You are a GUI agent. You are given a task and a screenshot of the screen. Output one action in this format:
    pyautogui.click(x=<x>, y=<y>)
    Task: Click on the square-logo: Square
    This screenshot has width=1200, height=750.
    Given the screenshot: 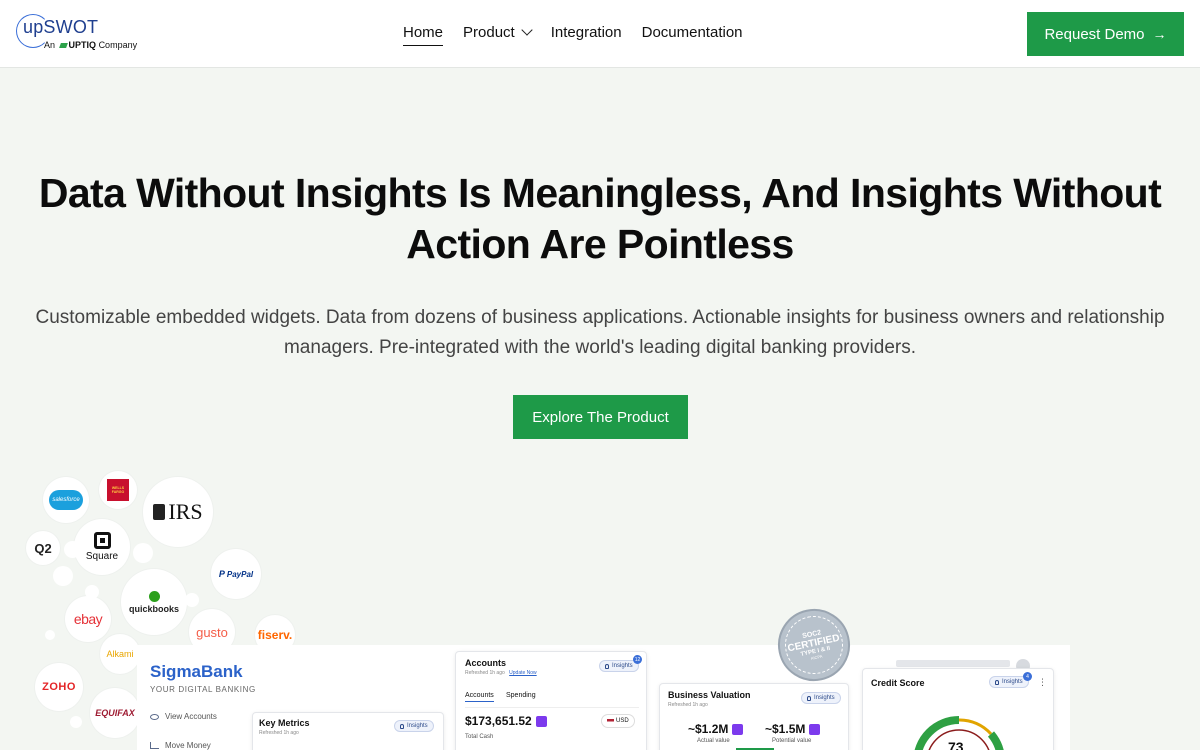 What is the action you would take?
    pyautogui.click(x=102, y=547)
    